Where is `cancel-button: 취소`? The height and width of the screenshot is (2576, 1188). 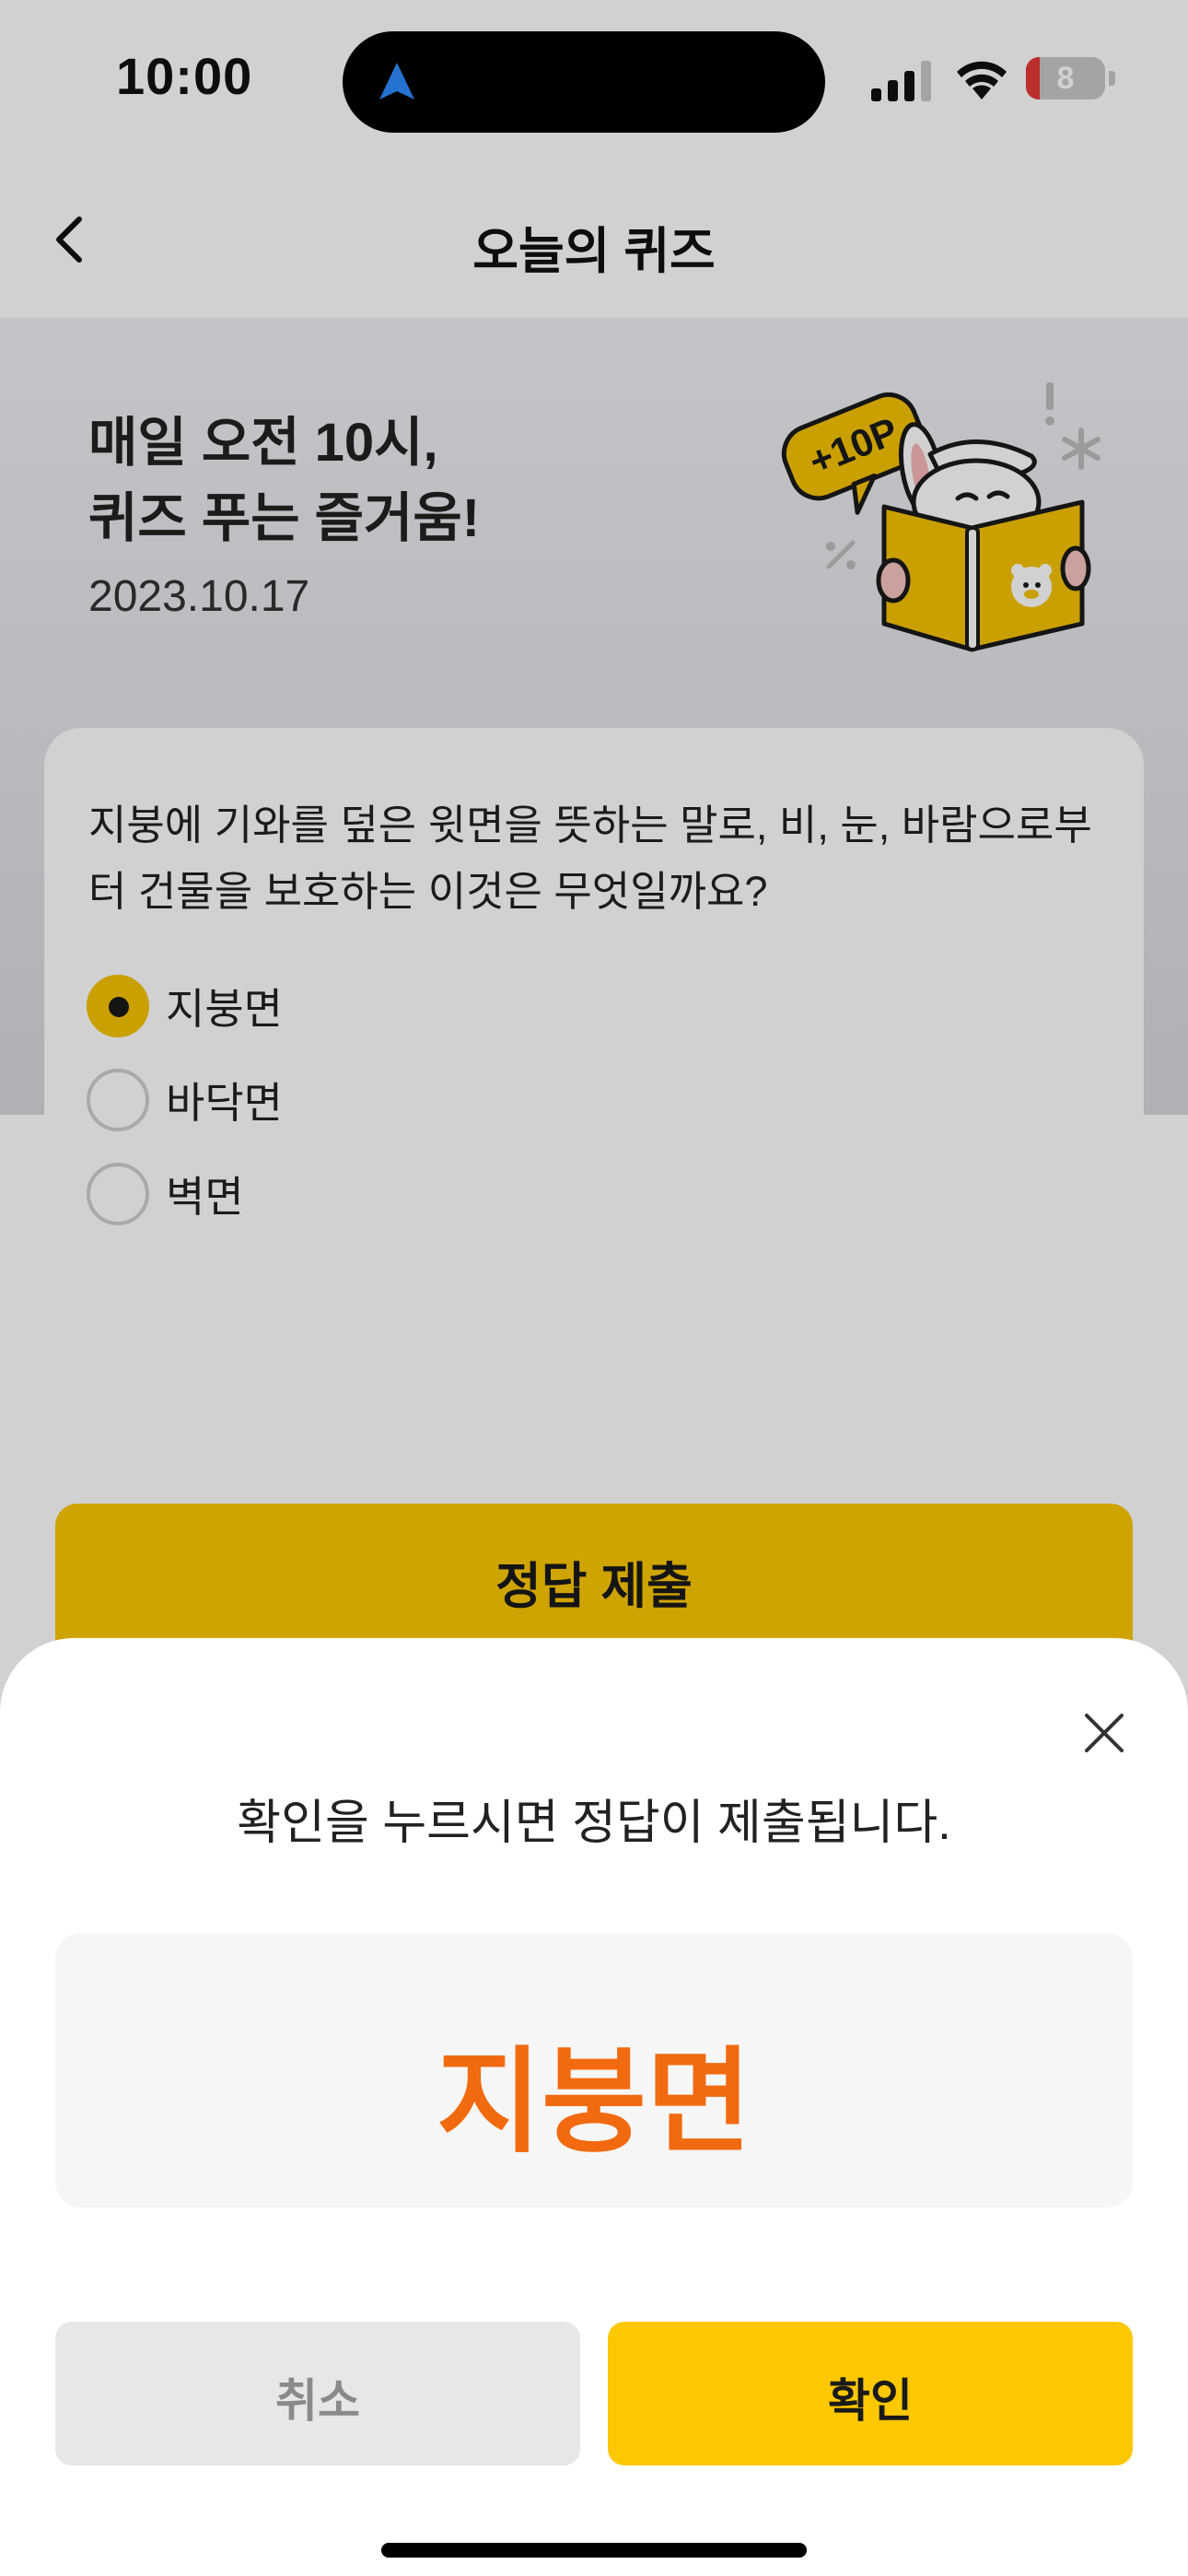
cancel-button: 취소 is located at coordinates (317, 2393).